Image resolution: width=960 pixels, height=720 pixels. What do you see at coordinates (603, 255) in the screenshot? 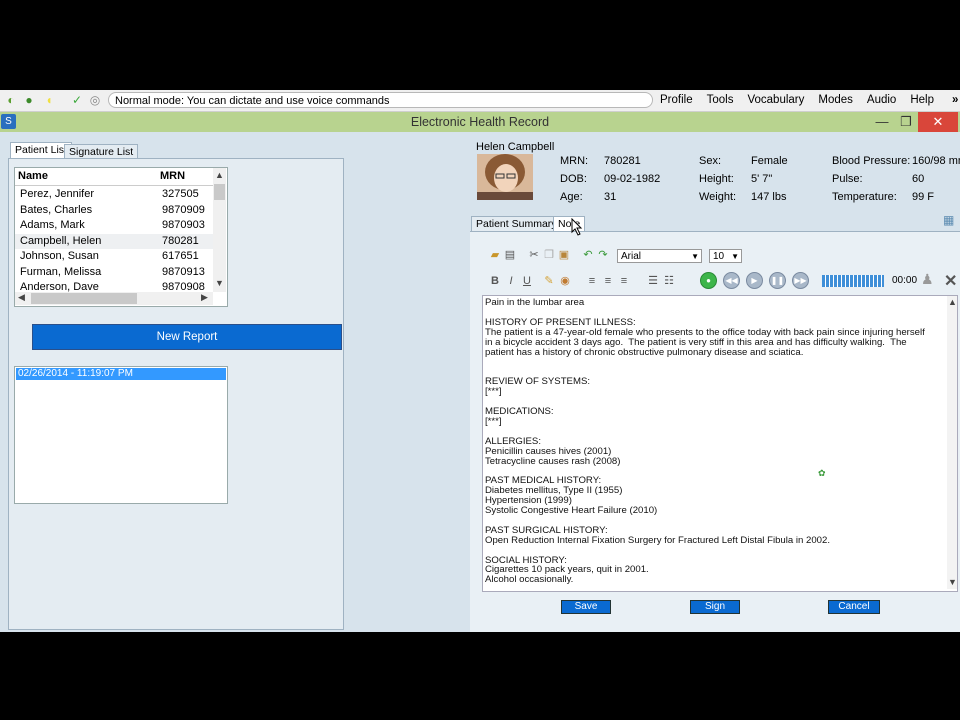
I see `redo-icon: ↷` at bounding box center [603, 255].